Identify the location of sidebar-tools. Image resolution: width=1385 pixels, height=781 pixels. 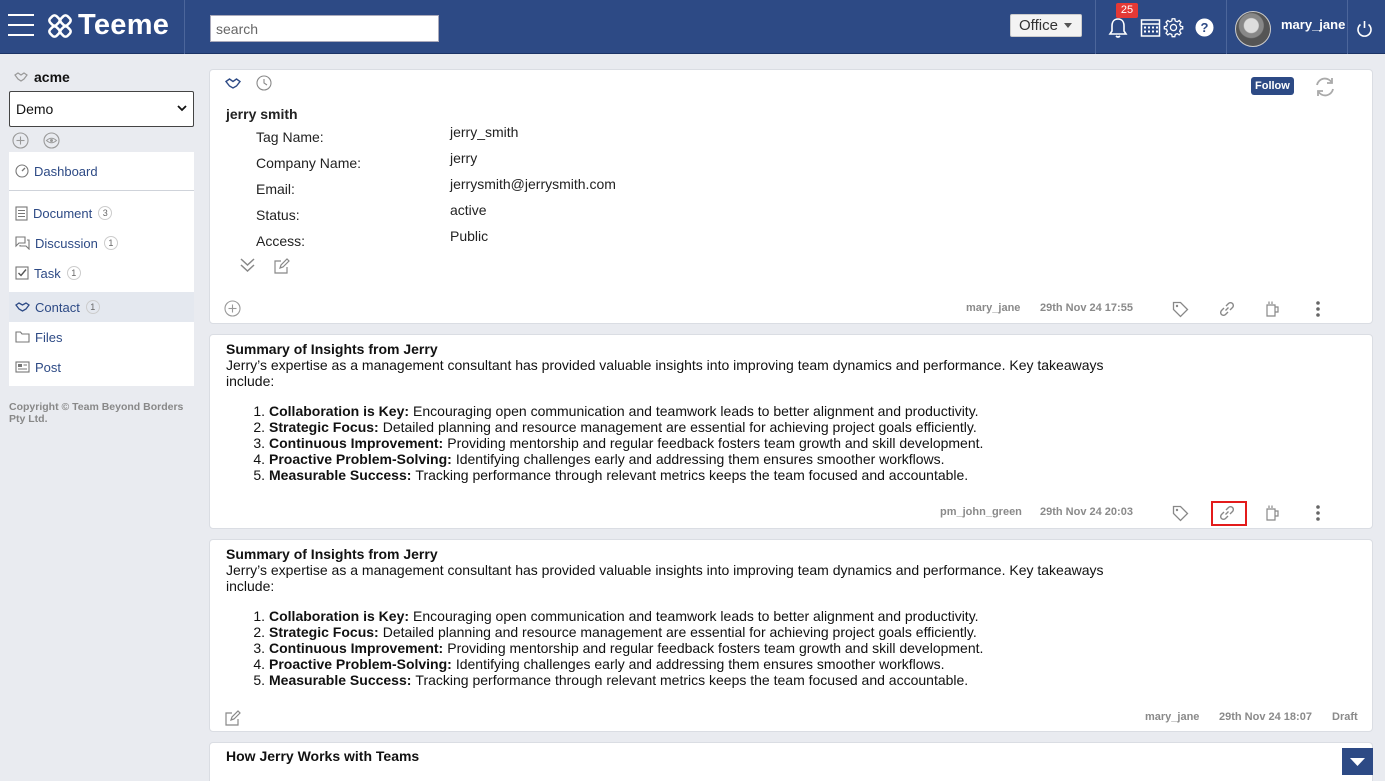
(36, 140).